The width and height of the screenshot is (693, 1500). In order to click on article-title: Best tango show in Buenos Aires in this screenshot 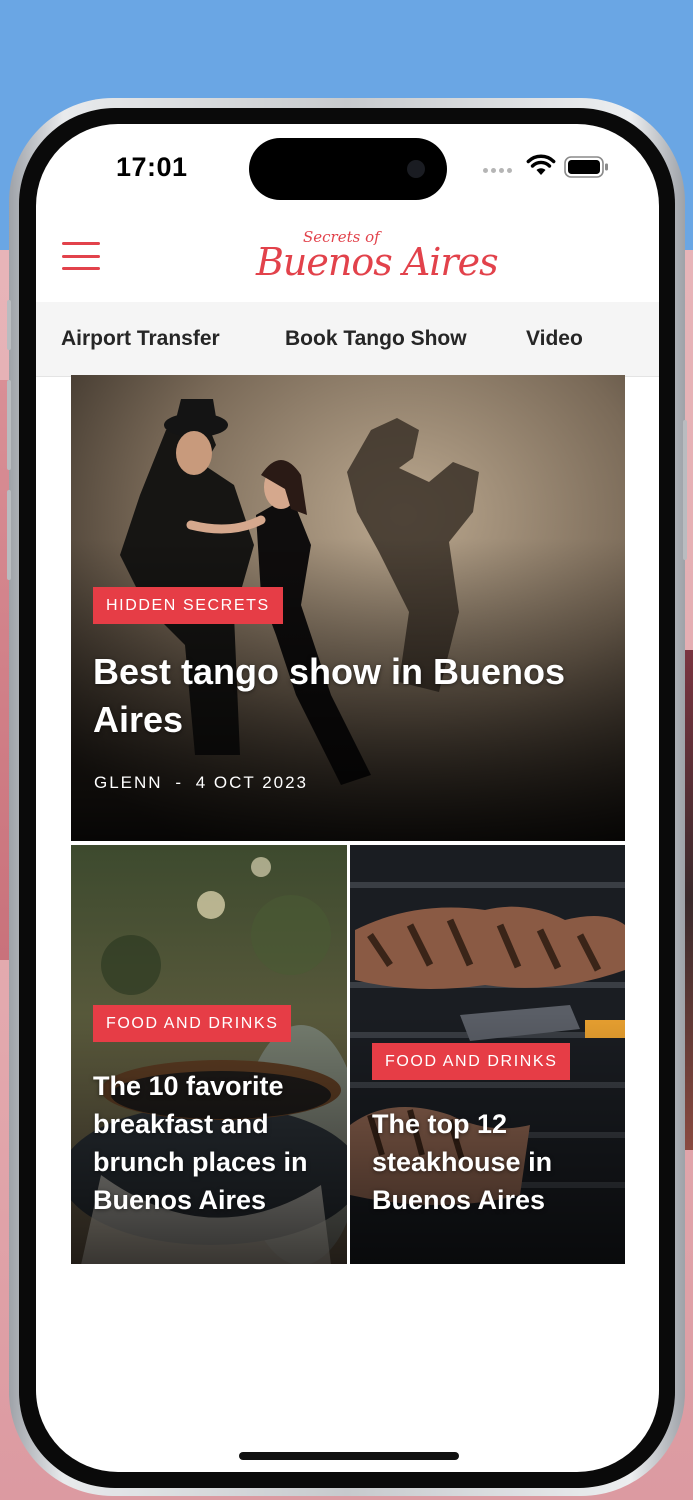, I will do `click(343, 696)`.